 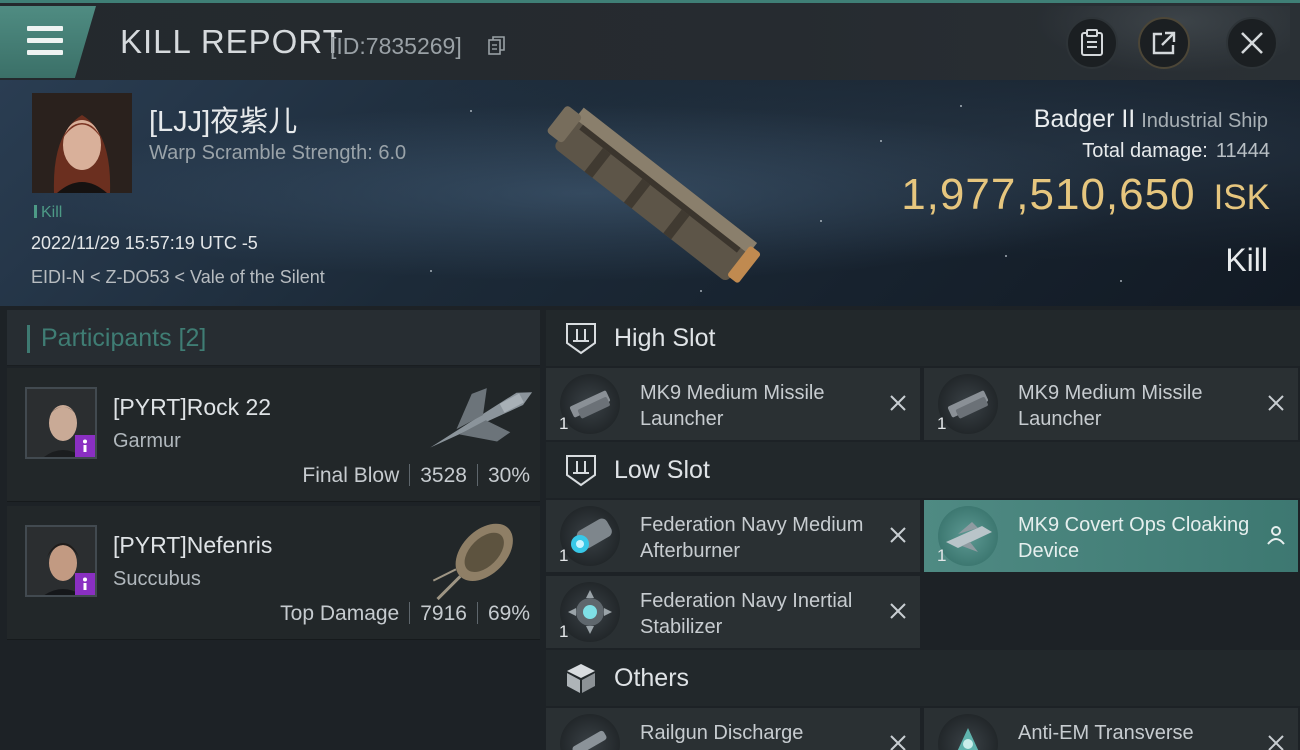 What do you see at coordinates (590, 732) in the screenshot?
I see `railgun-charge-icon` at bounding box center [590, 732].